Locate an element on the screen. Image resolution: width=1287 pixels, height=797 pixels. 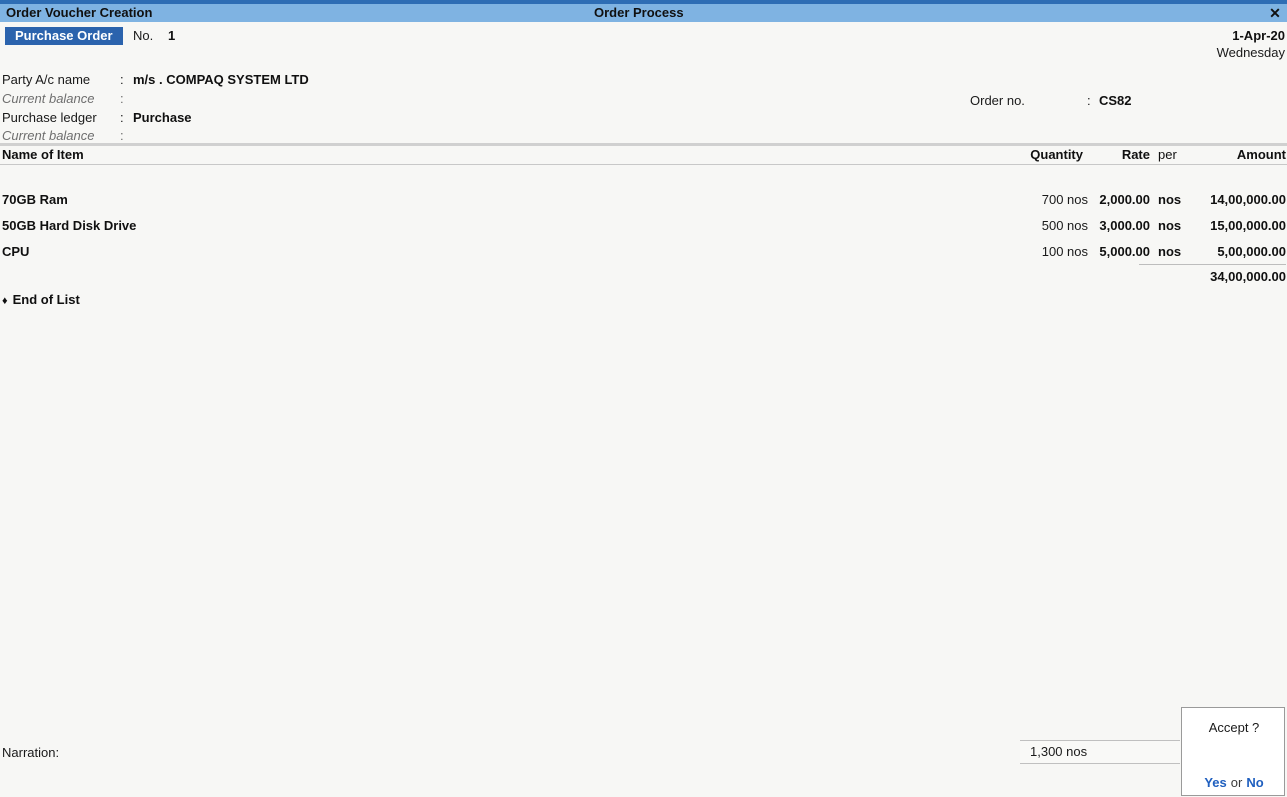
purchase-ledger-colon: : is located at coordinates (122, 117).